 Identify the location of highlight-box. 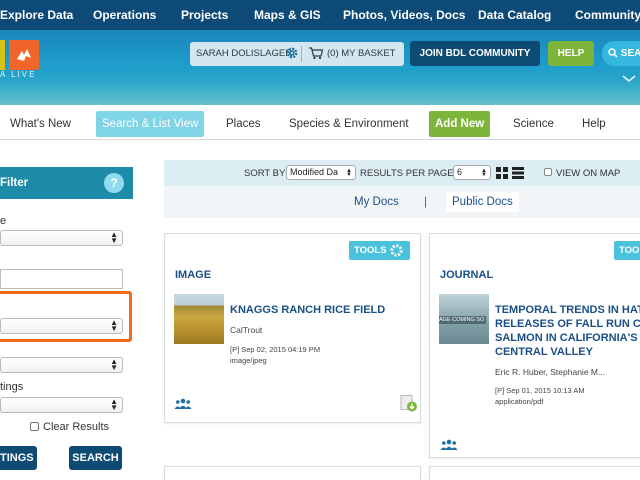
(66, 316).